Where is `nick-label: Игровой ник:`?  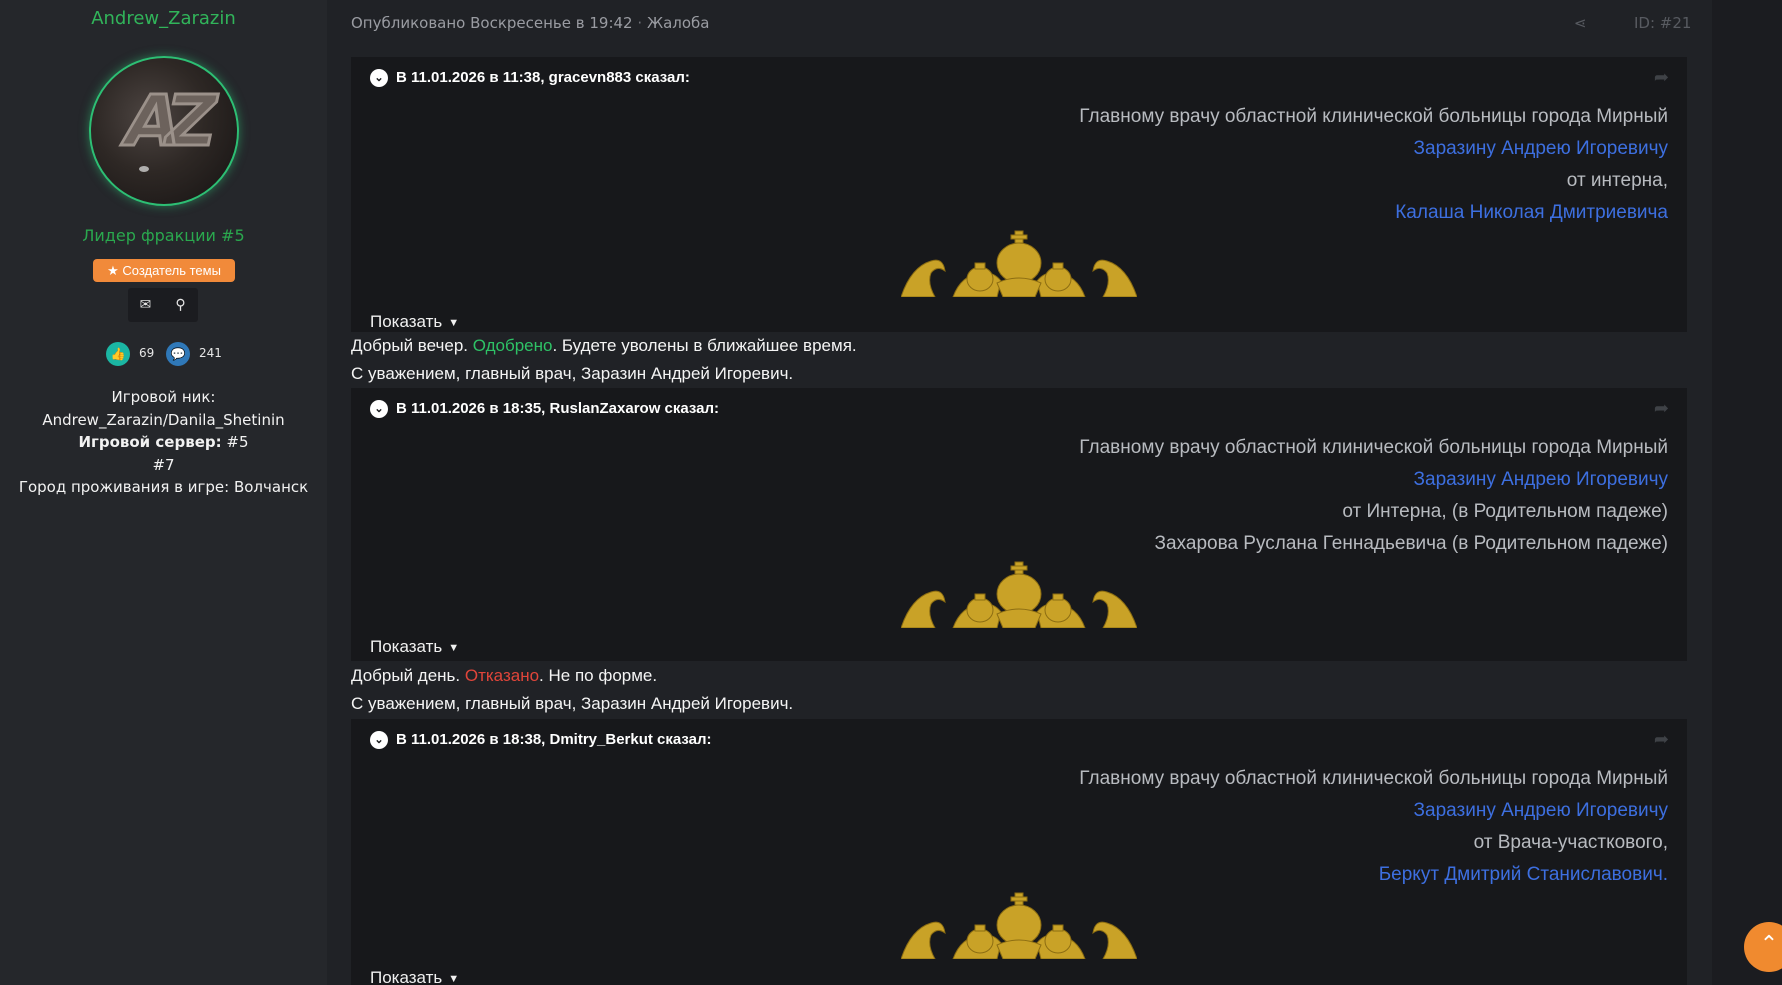 nick-label: Игровой ник: is located at coordinates (163, 397).